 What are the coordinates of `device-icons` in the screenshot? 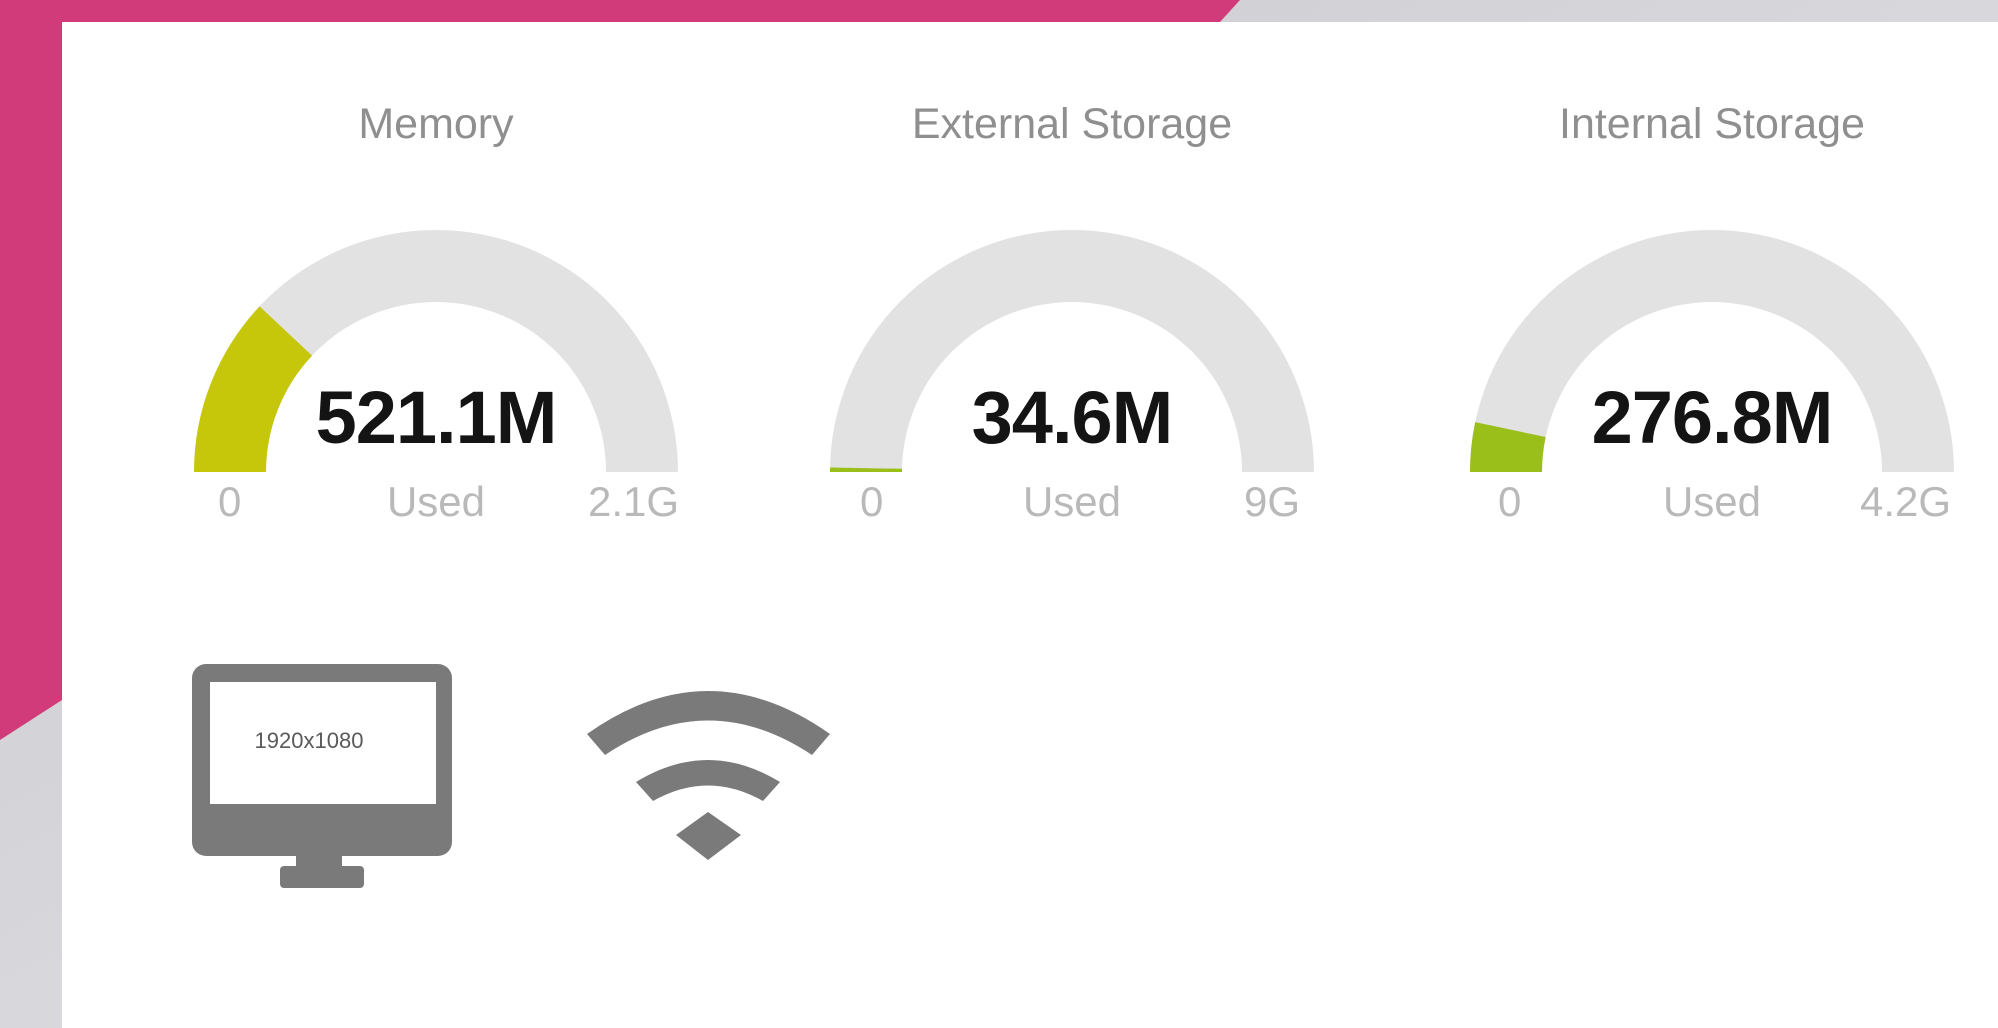 It's located at (511, 776).